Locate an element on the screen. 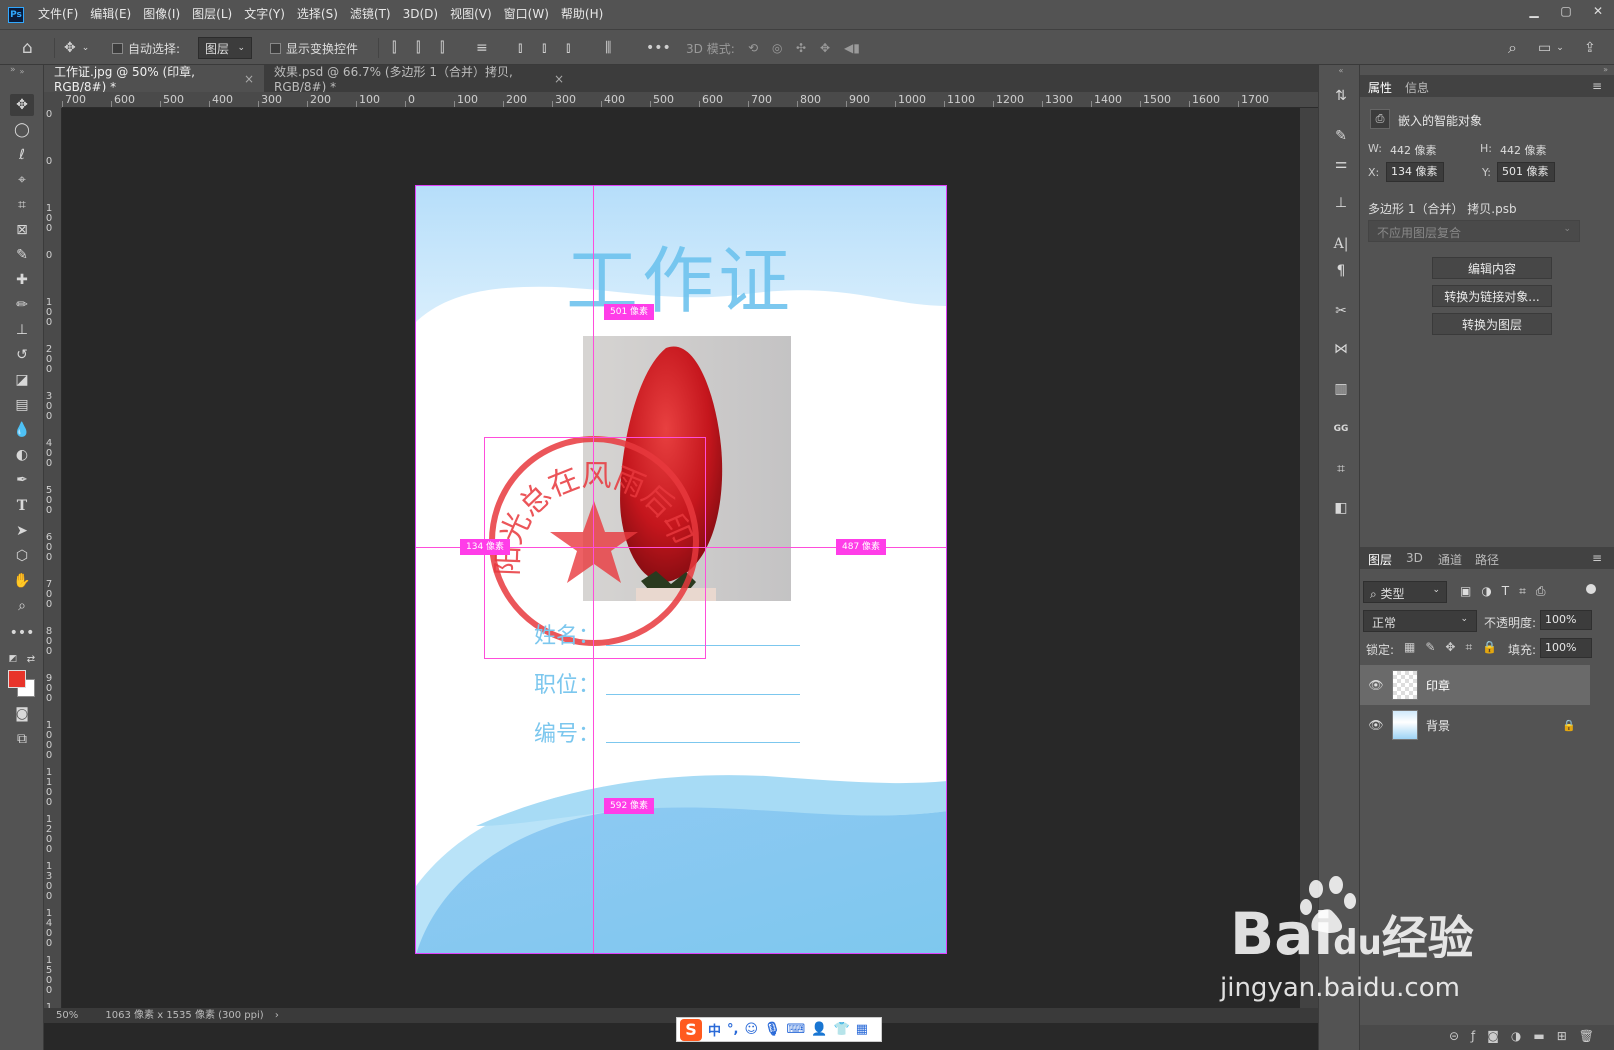 The height and width of the screenshot is (1050, 1614). more-options-icon: ••• is located at coordinates (658, 48).